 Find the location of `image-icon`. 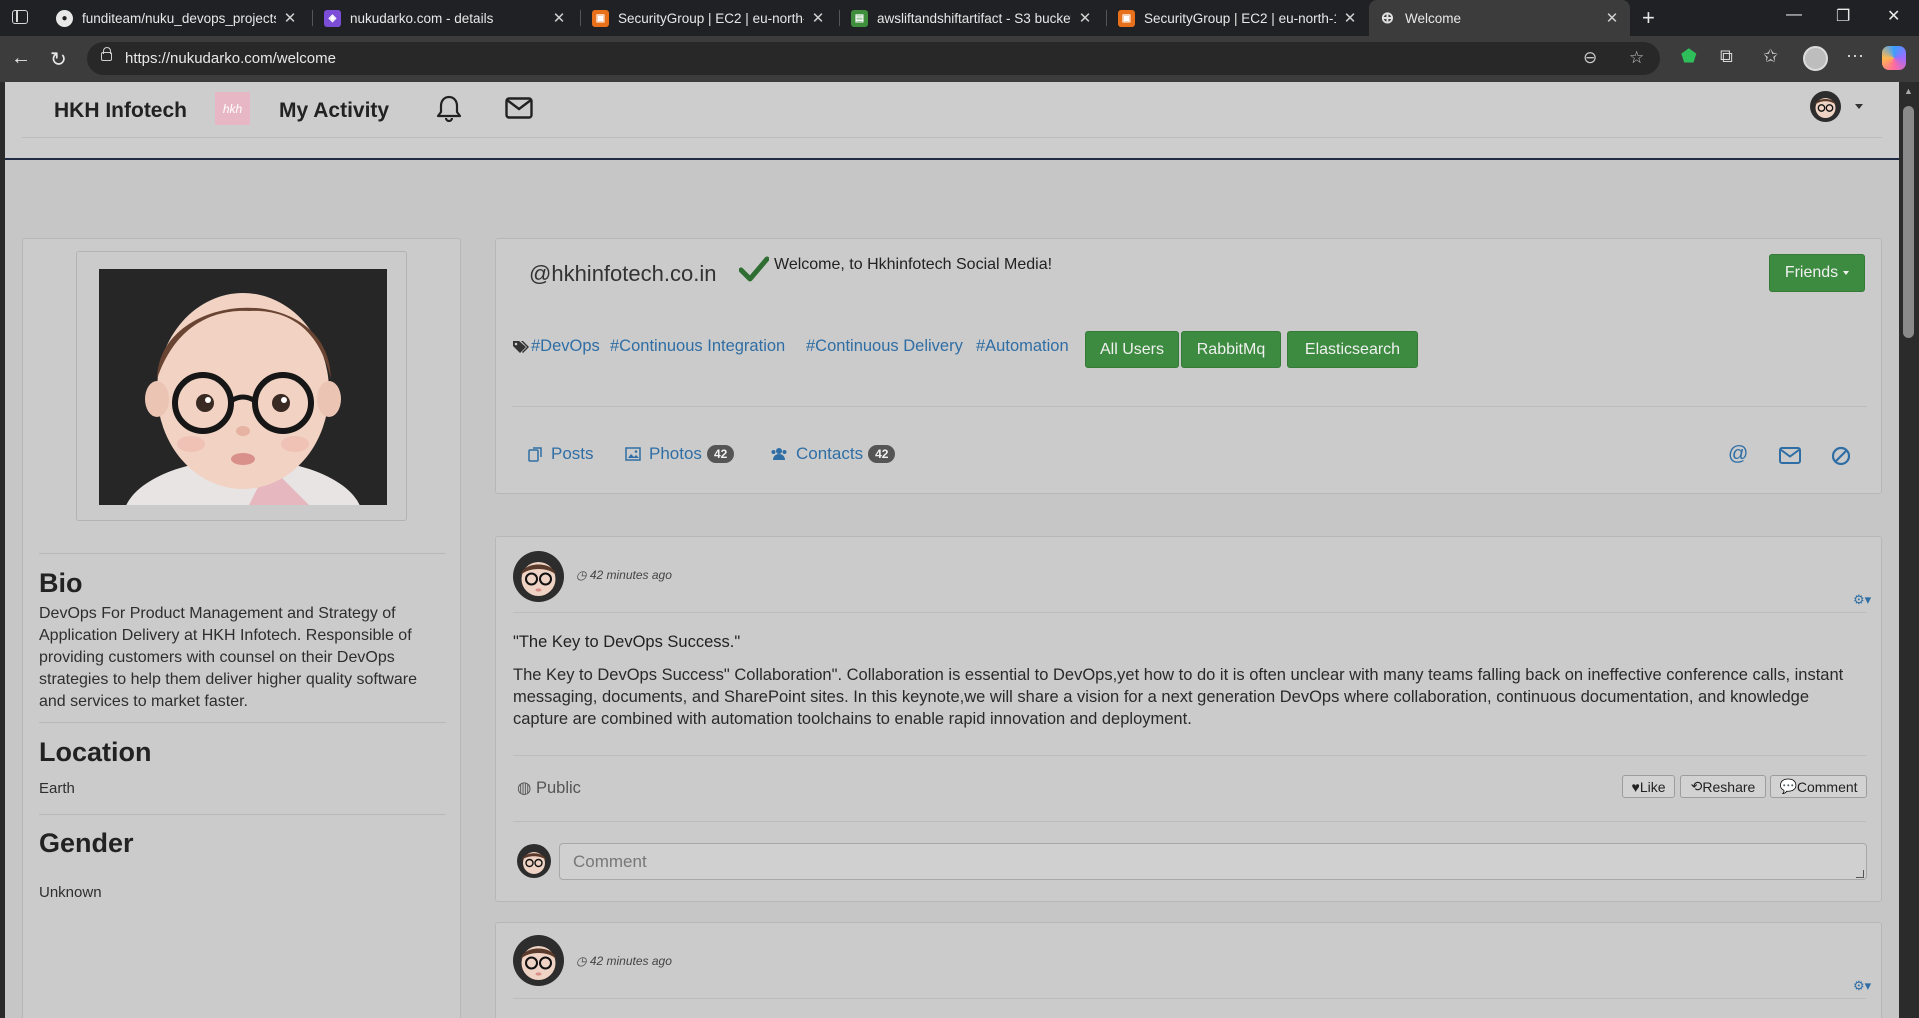

image-icon is located at coordinates (633, 454).